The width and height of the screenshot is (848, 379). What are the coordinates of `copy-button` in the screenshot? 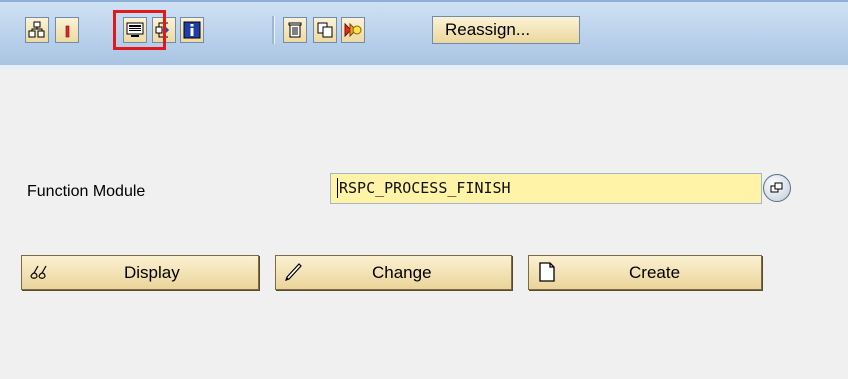 It's located at (325, 30).